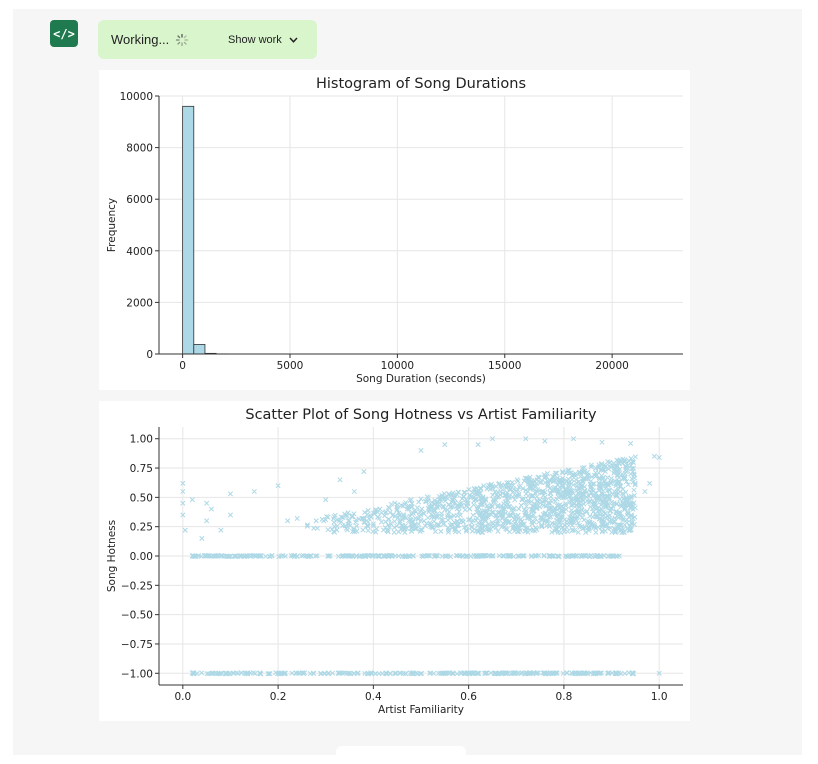  I want to click on x-tick-label: 0.4, so click(373, 697).